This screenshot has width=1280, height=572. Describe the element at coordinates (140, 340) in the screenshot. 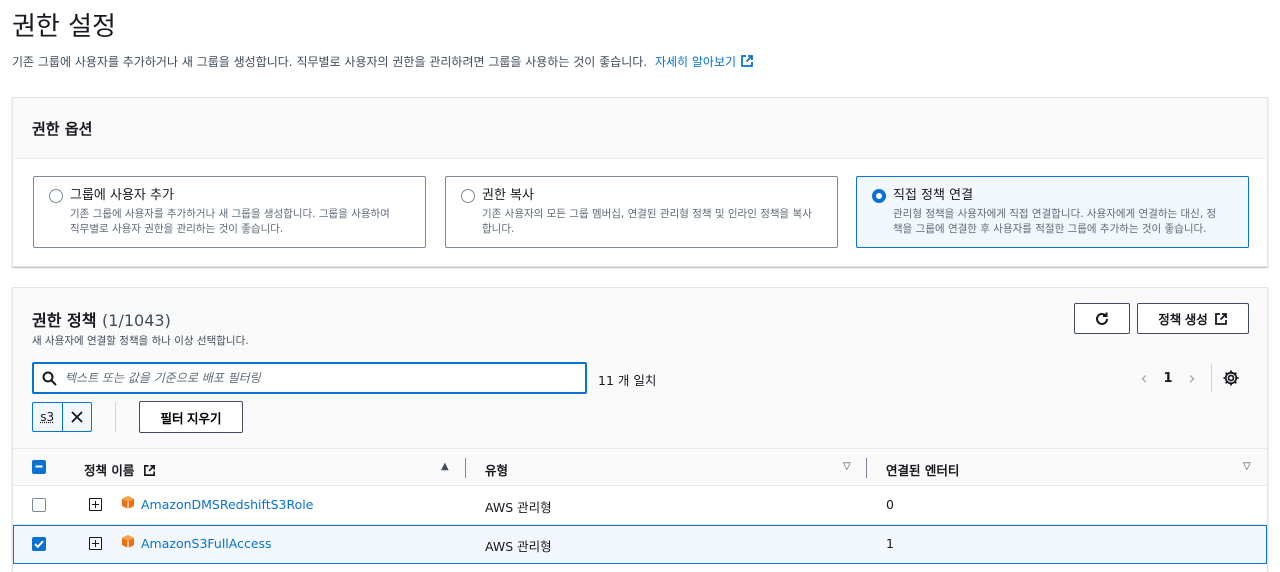

I see `policies-description: 새 사용자에 연결할 정책을 하나 이상 선택합니다.` at that location.